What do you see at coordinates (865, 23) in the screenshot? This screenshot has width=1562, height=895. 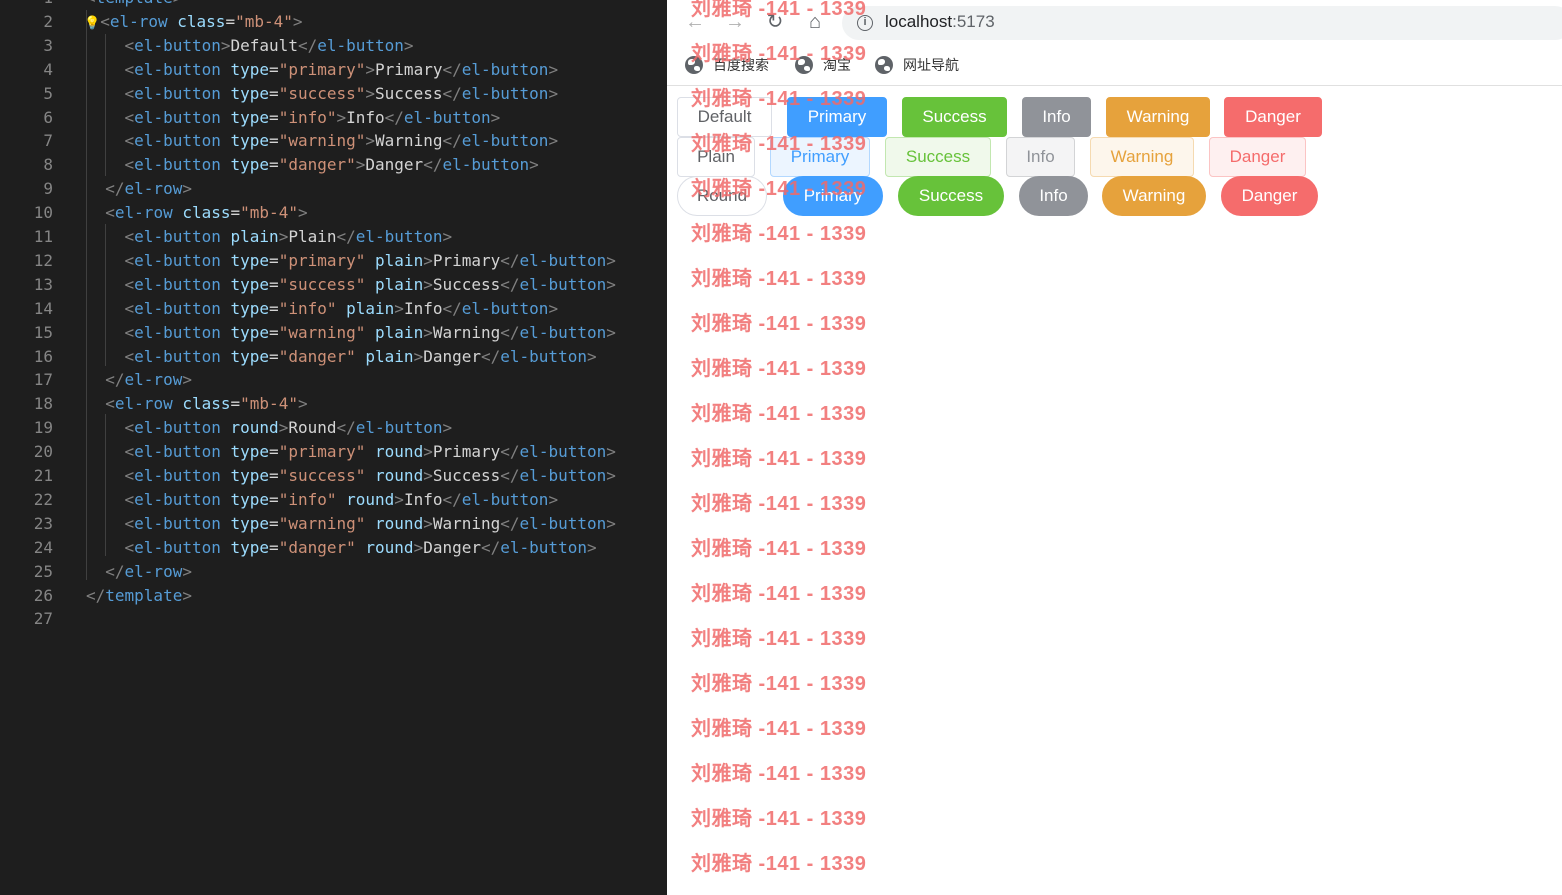 I see `info-icon: i` at bounding box center [865, 23].